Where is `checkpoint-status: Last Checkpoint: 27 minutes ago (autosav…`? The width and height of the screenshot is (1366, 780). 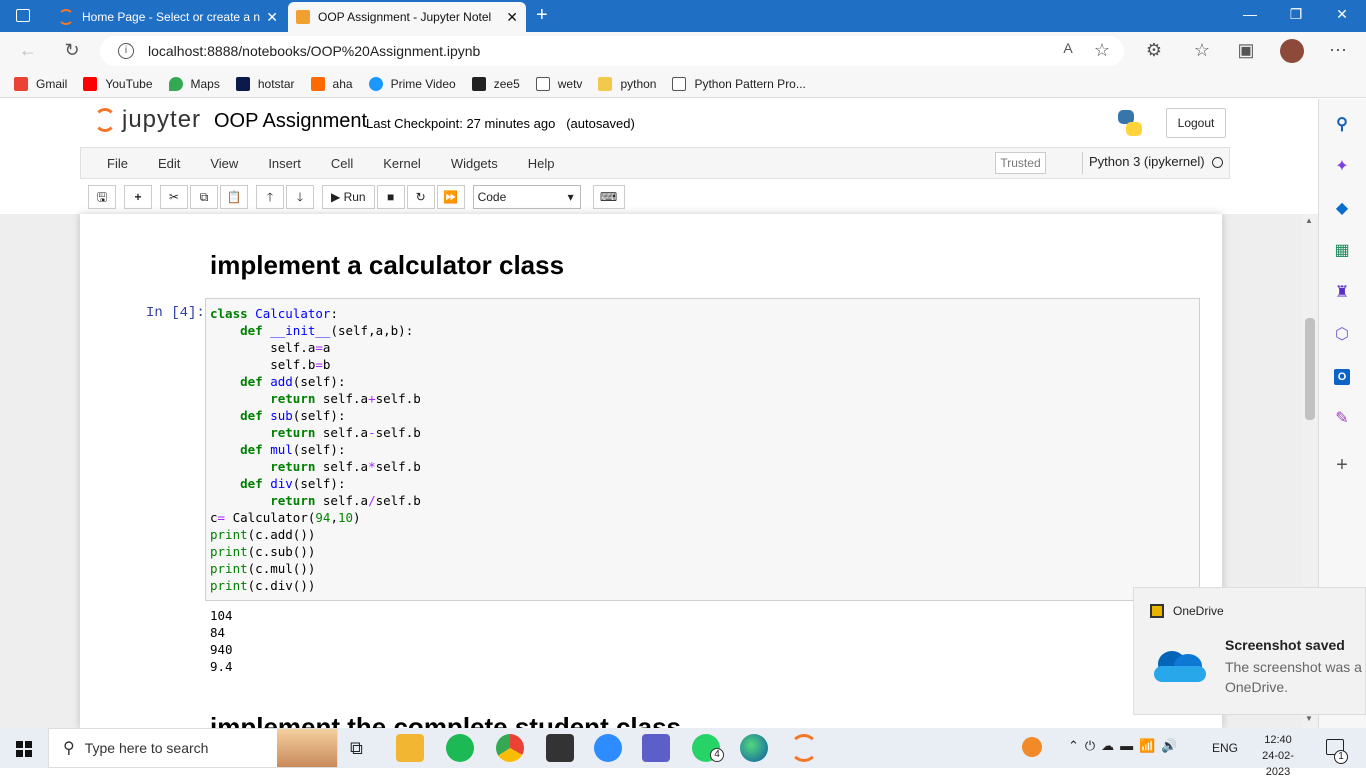
checkpoint-status: Last Checkpoint: 27 minutes ago (autosav… is located at coordinates (500, 123).